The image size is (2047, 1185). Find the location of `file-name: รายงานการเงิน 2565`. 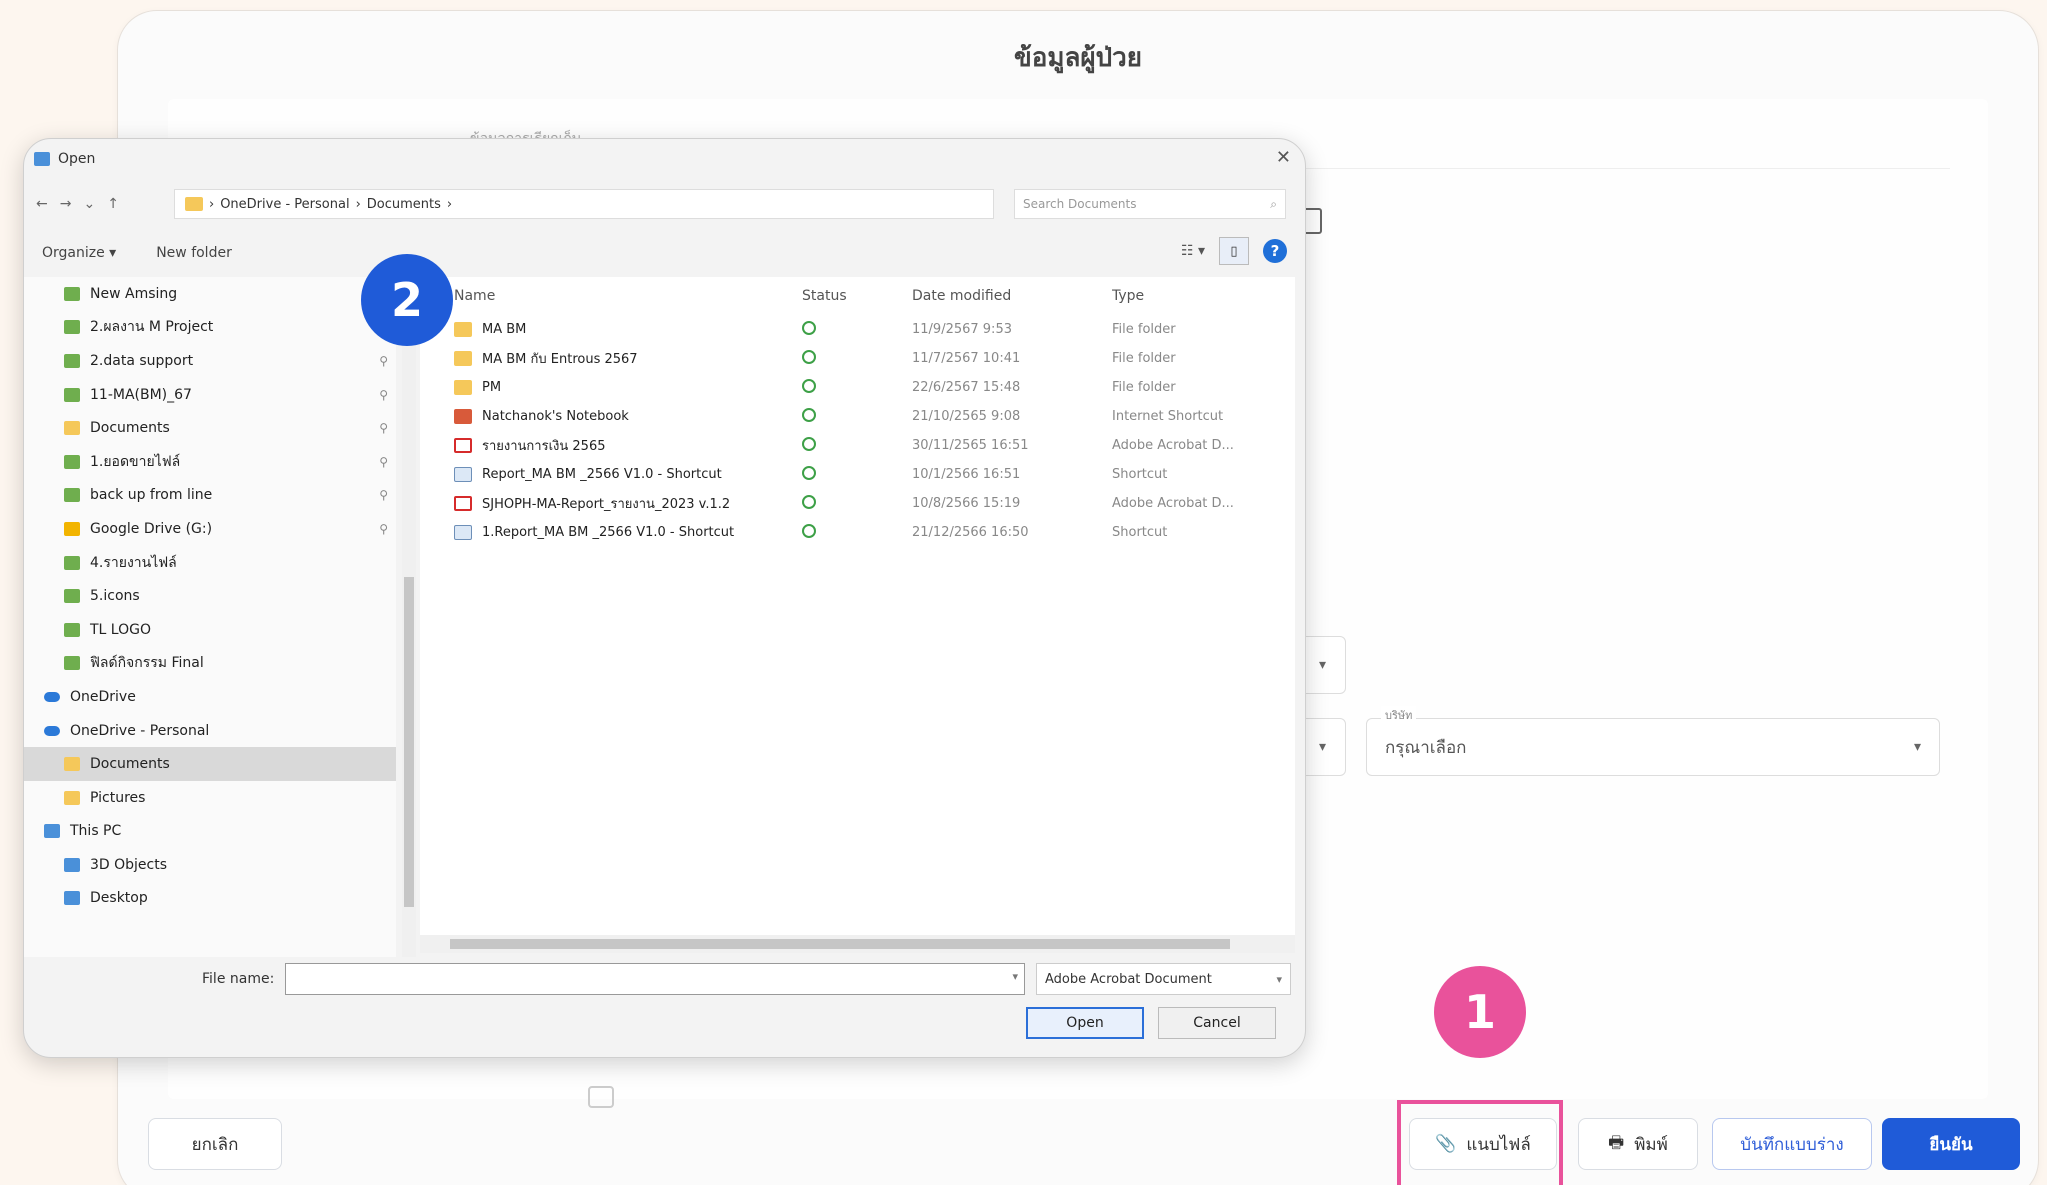

file-name: รายงานการเงิน 2565 is located at coordinates (544, 446).